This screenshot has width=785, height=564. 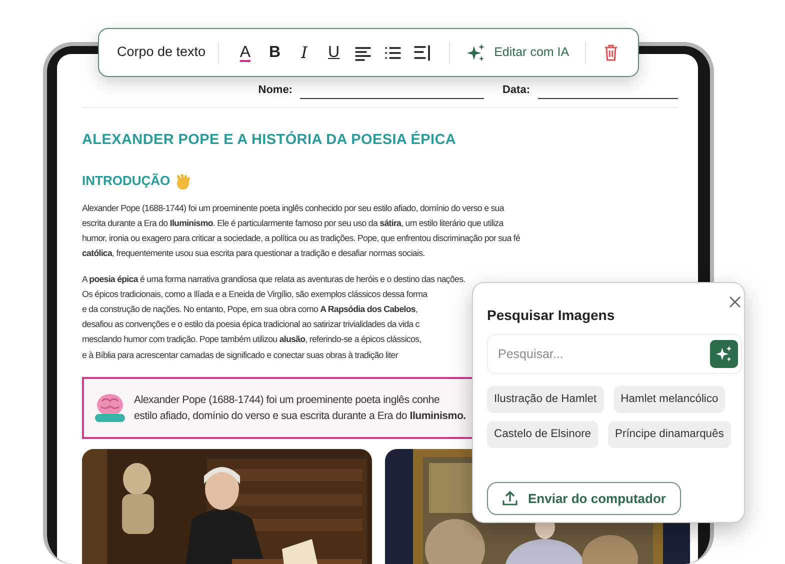 I want to click on suggestion-chip: Ilustração de Hamlet, so click(x=545, y=399).